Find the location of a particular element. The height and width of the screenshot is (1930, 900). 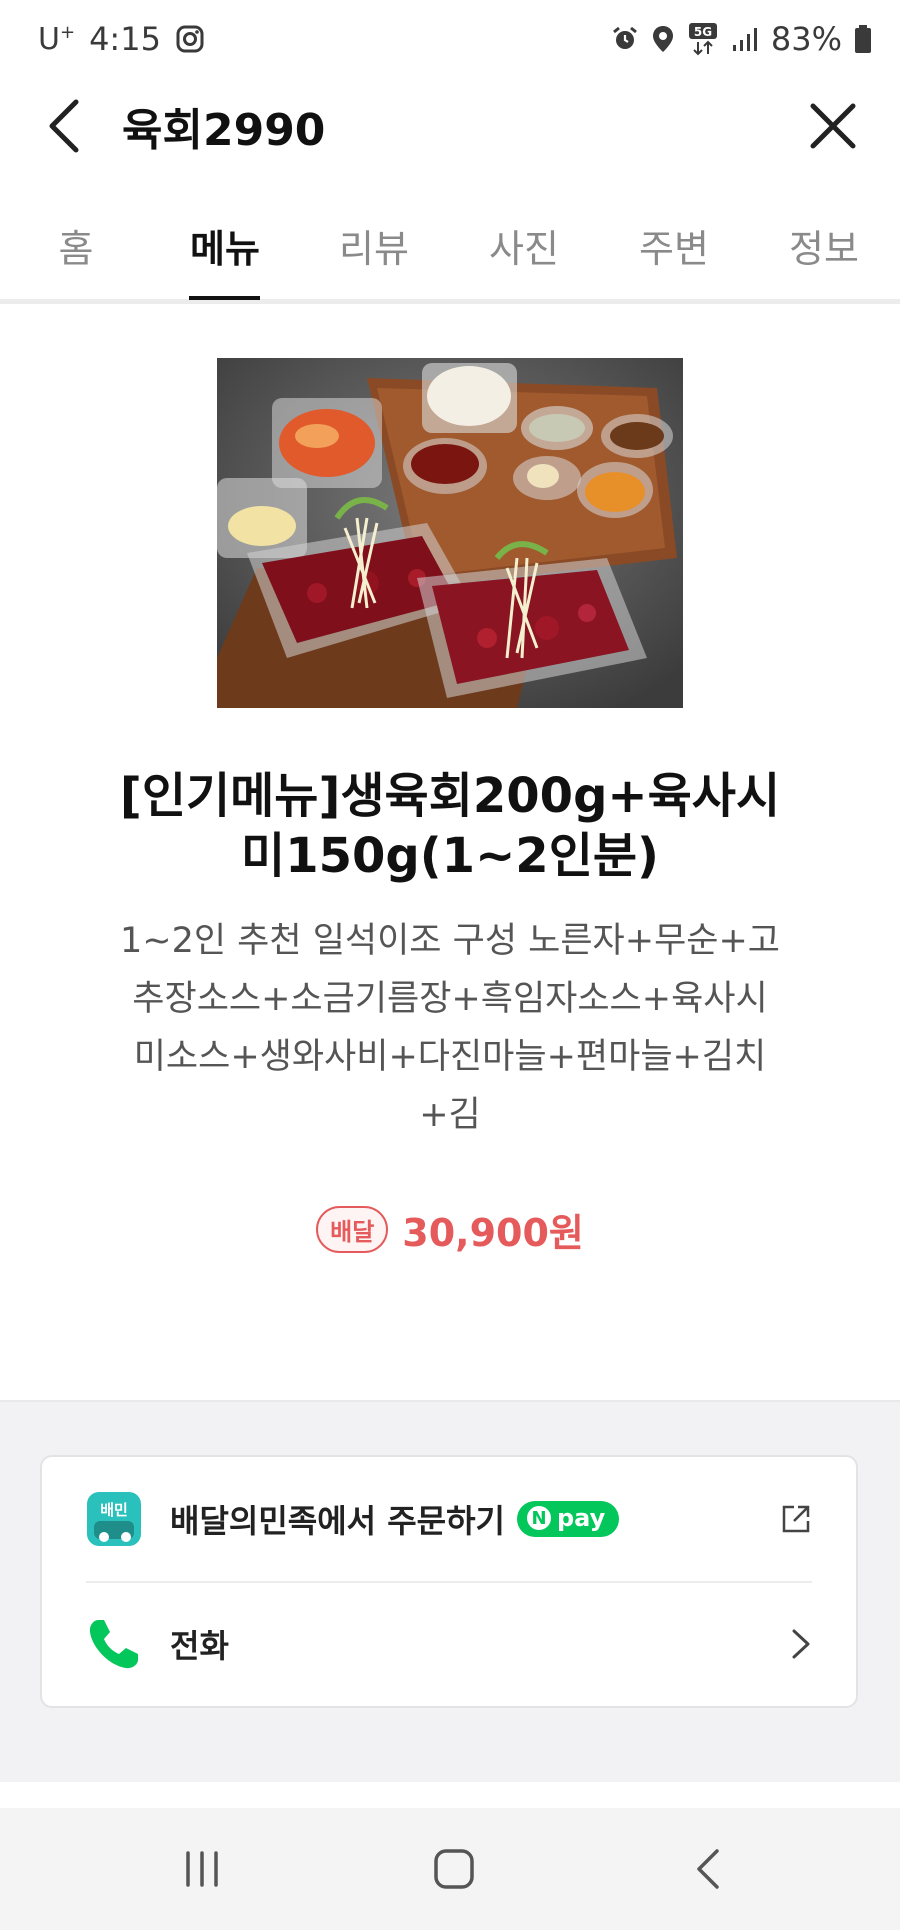

status-right: 5G 83% is located at coordinates (741, 39).